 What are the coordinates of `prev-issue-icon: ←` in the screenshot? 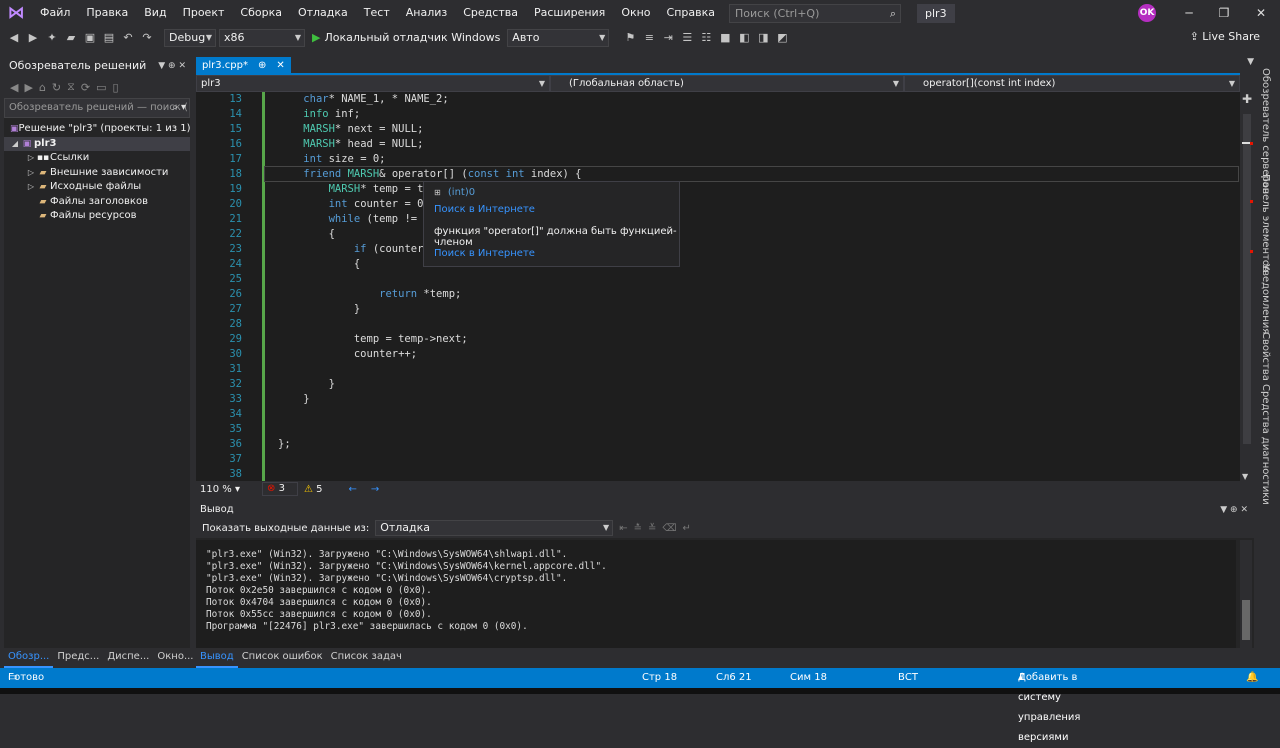 It's located at (352, 489).